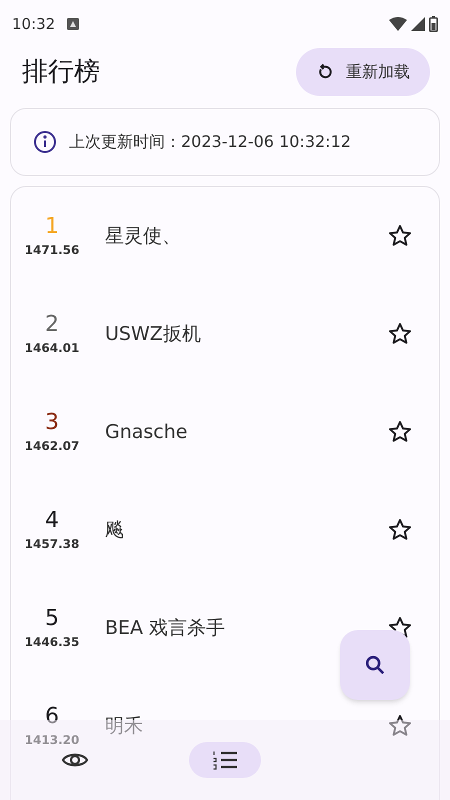 The width and height of the screenshot is (450, 800). Describe the element at coordinates (210, 142) in the screenshot. I see `last-update-text: 上次更新时间：2023-12-06 10:32:12` at that location.